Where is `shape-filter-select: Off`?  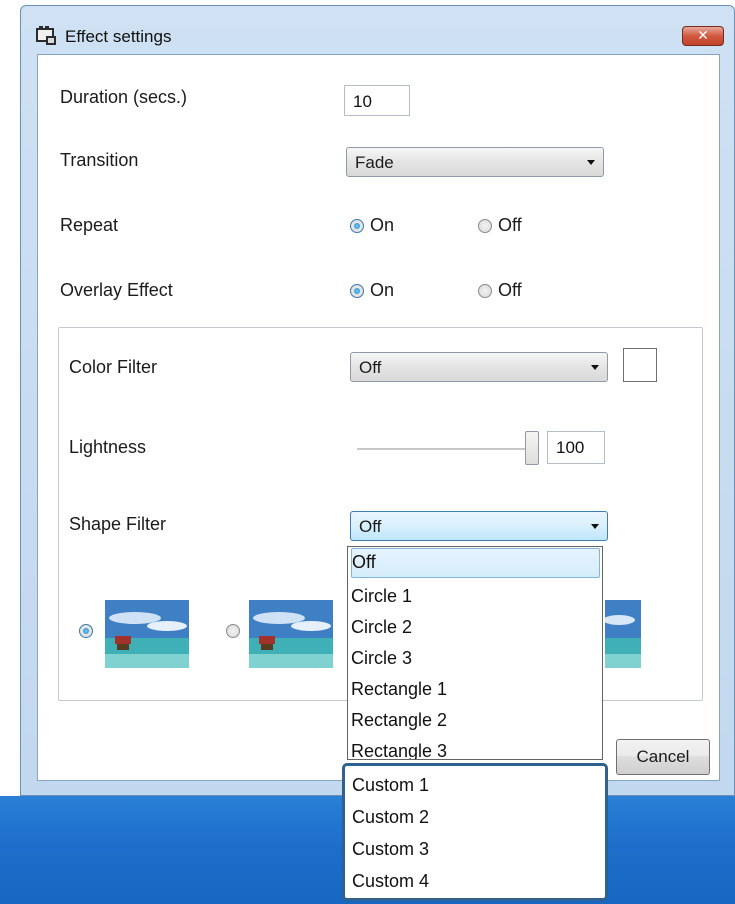 shape-filter-select: Off is located at coordinates (479, 526).